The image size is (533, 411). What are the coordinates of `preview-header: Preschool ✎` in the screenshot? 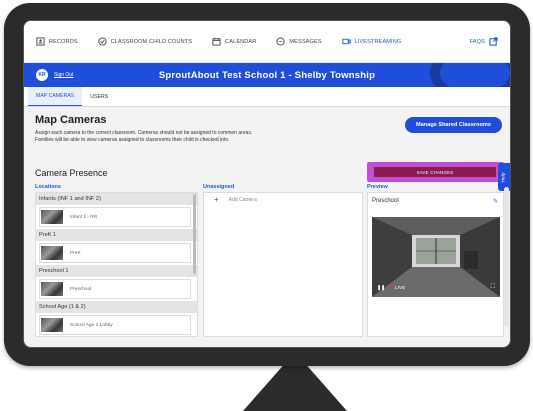 It's located at (435, 201).